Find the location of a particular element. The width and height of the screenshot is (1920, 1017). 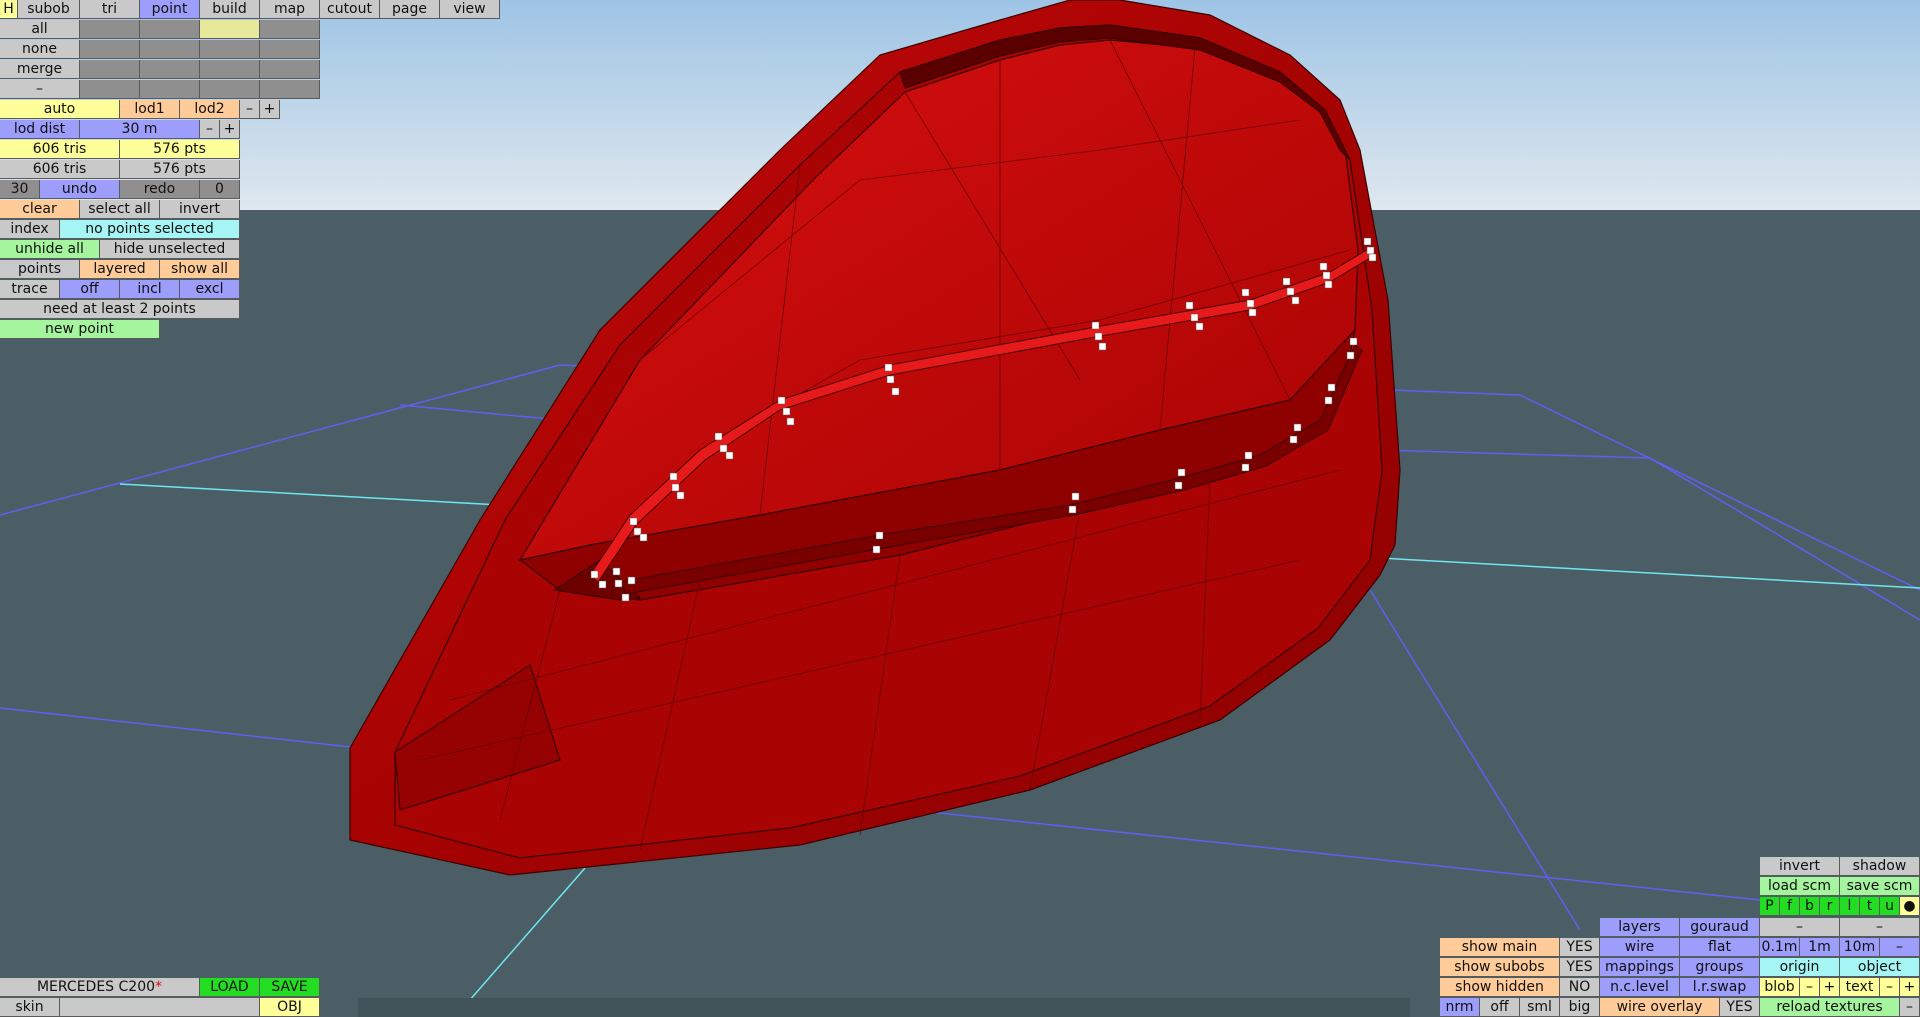

invert-selection-button: invert is located at coordinates (200, 209).